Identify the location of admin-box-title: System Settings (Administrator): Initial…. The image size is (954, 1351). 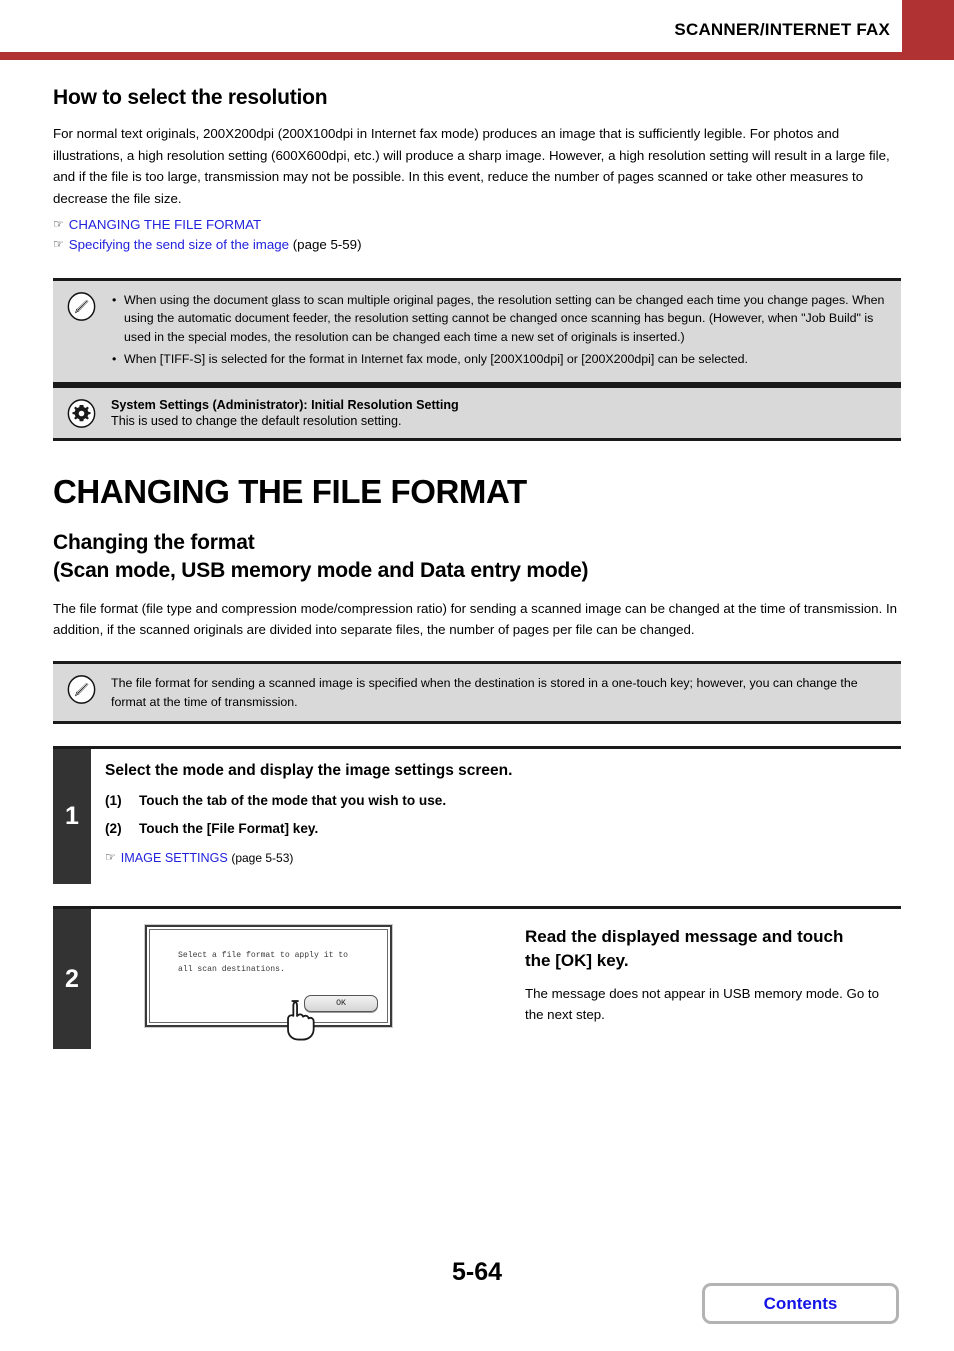
(285, 404).